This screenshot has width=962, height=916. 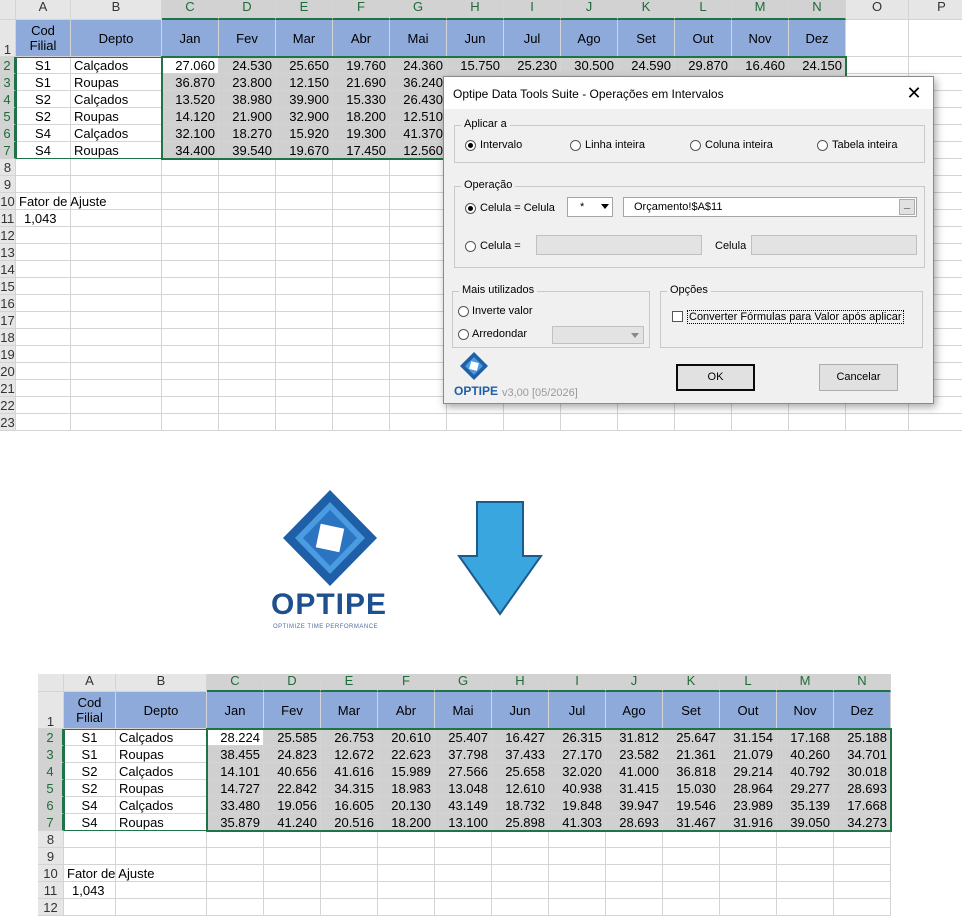 I want to click on value-cell: 29.277, so click(x=805, y=788).